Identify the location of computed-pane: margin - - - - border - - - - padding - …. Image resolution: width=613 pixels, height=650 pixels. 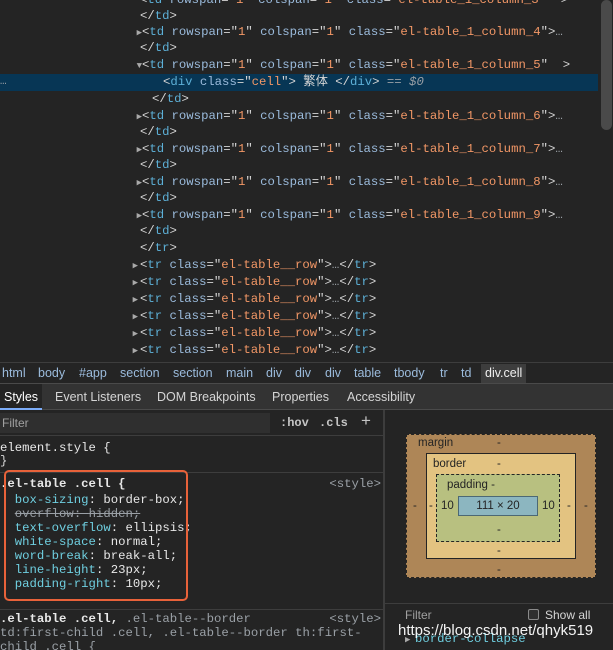
(499, 530).